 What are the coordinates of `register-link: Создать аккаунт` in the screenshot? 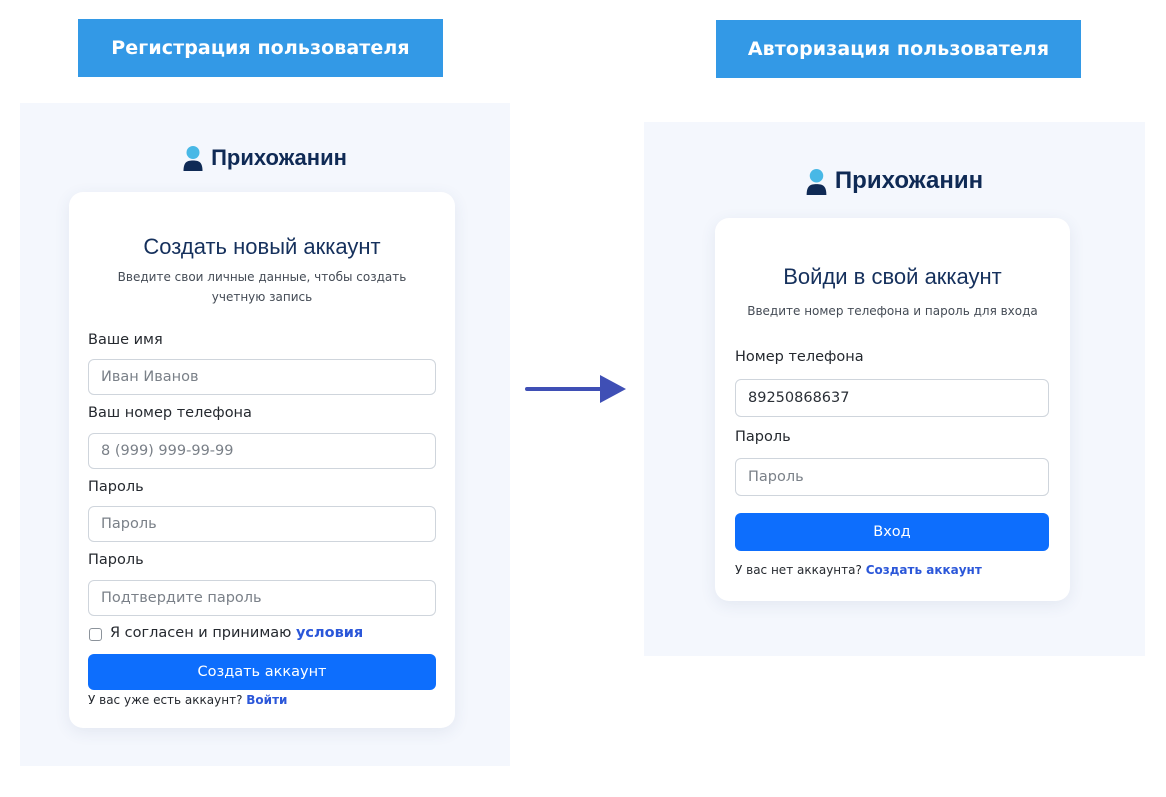 It's located at (924, 570).